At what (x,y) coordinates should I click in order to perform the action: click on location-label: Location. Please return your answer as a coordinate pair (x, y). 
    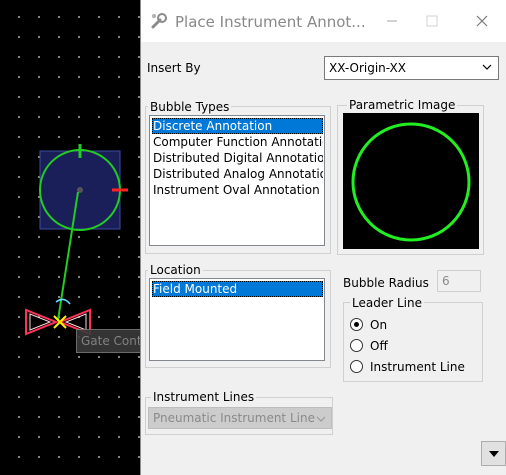
    Looking at the image, I should click on (175, 270).